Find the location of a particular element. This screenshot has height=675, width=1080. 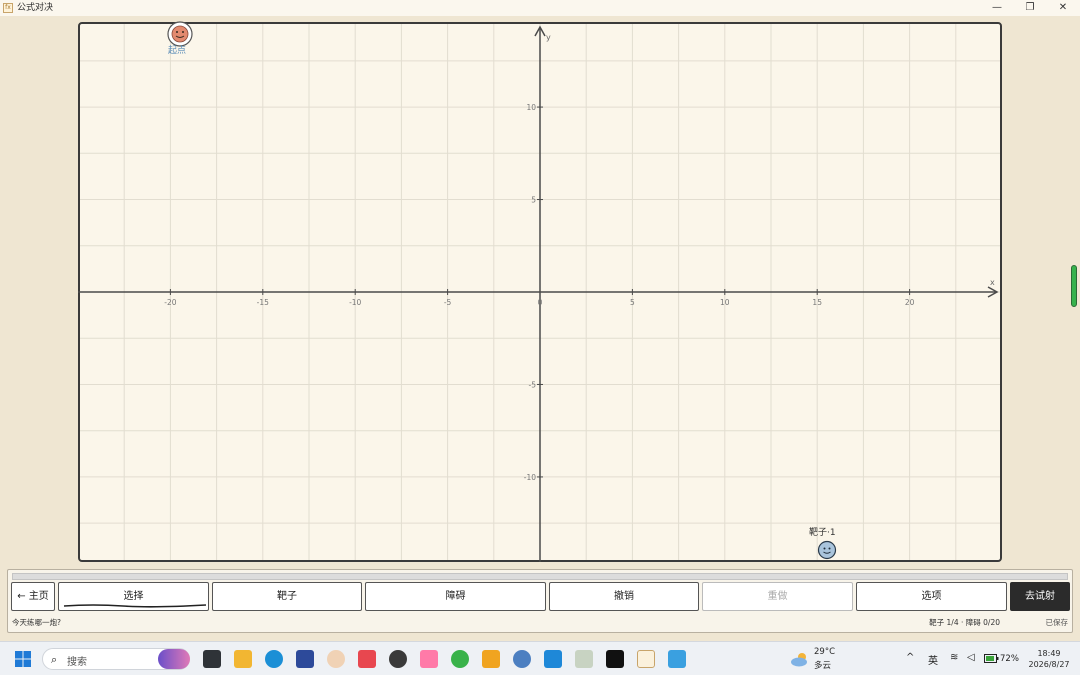

pinned-app-icon is located at coordinates (398, 659).